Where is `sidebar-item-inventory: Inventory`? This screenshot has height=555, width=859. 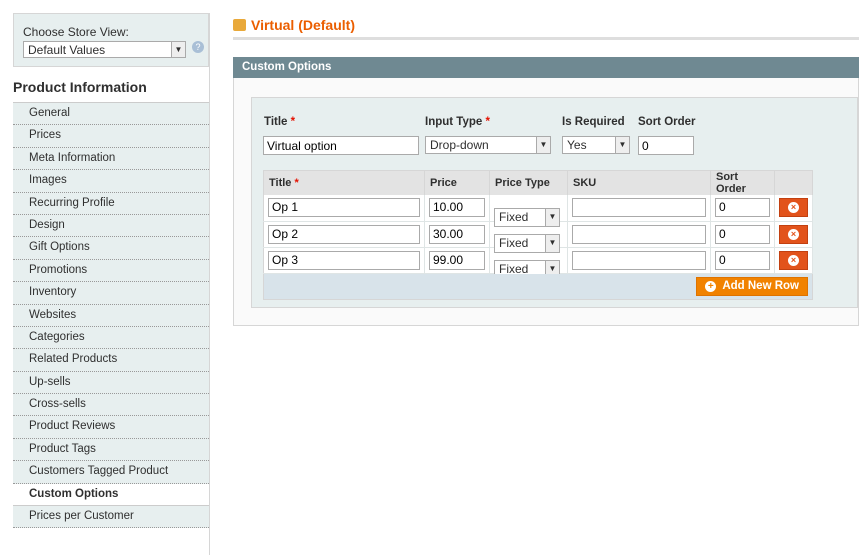
sidebar-item-inventory: Inventory is located at coordinates (111, 293).